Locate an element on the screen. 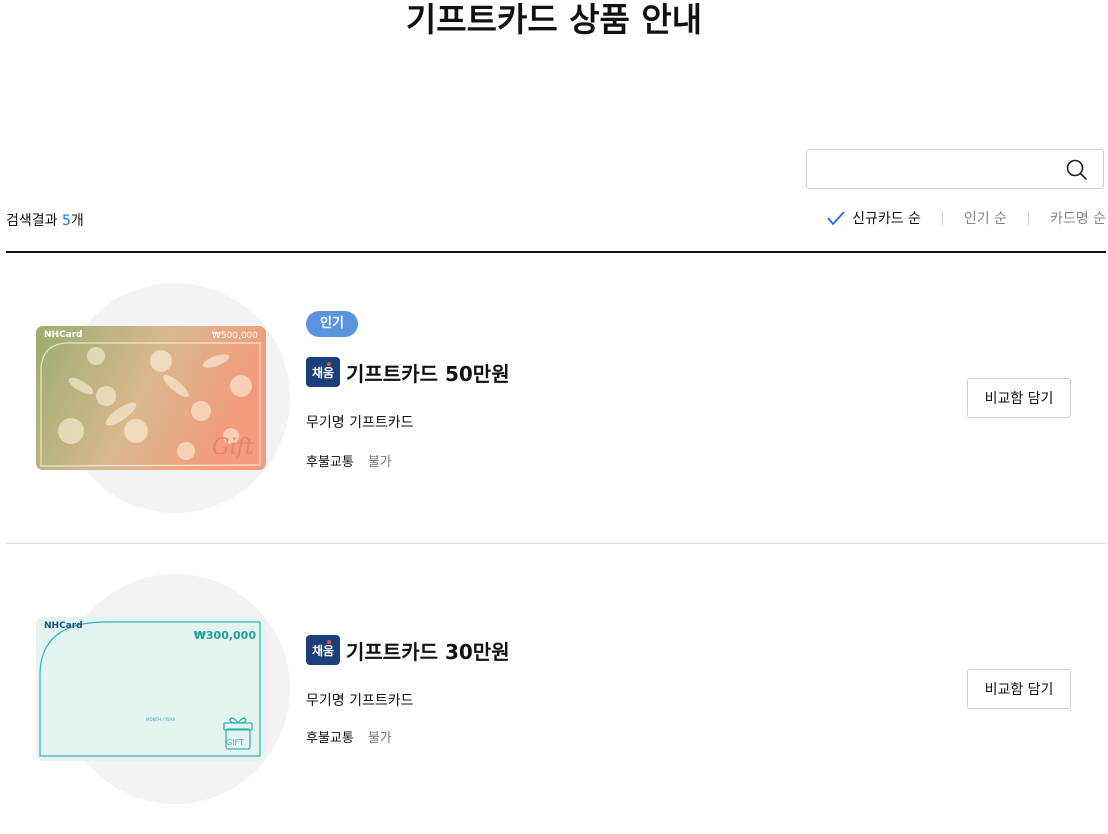 The height and width of the screenshot is (834, 1108). result-count: 검색결과 5개 is located at coordinates (45, 220).